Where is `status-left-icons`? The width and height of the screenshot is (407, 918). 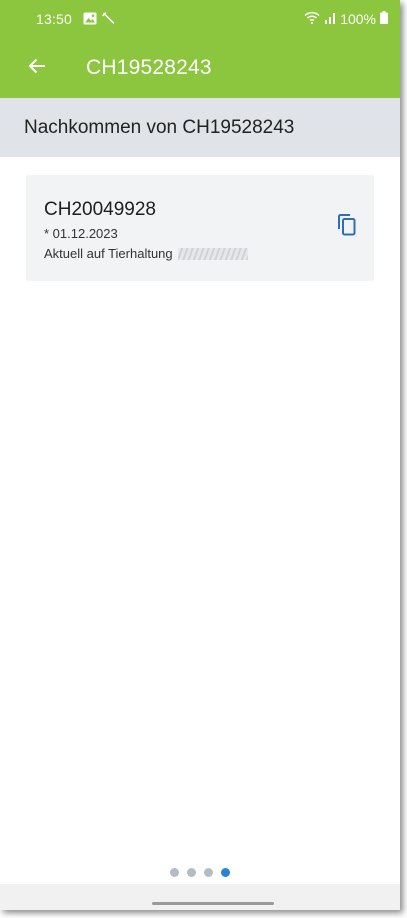
status-left-icons is located at coordinates (99, 20).